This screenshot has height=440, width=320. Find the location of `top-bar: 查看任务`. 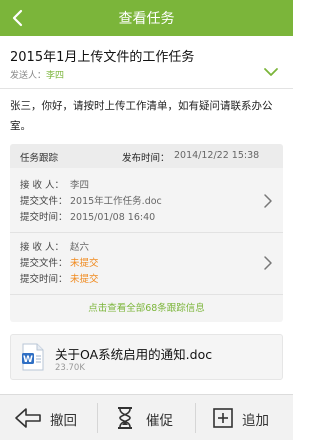

top-bar: 查看任务 is located at coordinates (146, 18).